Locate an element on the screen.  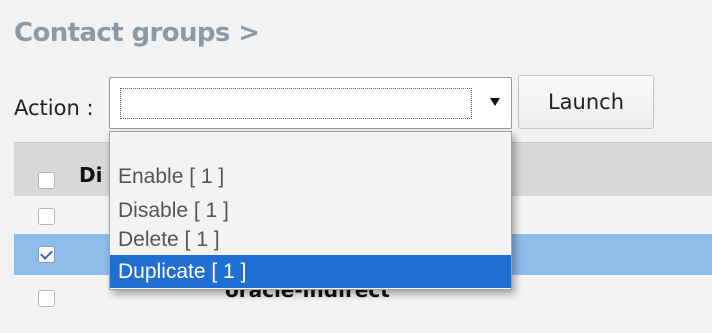
launch-button: Launch is located at coordinates (586, 102).